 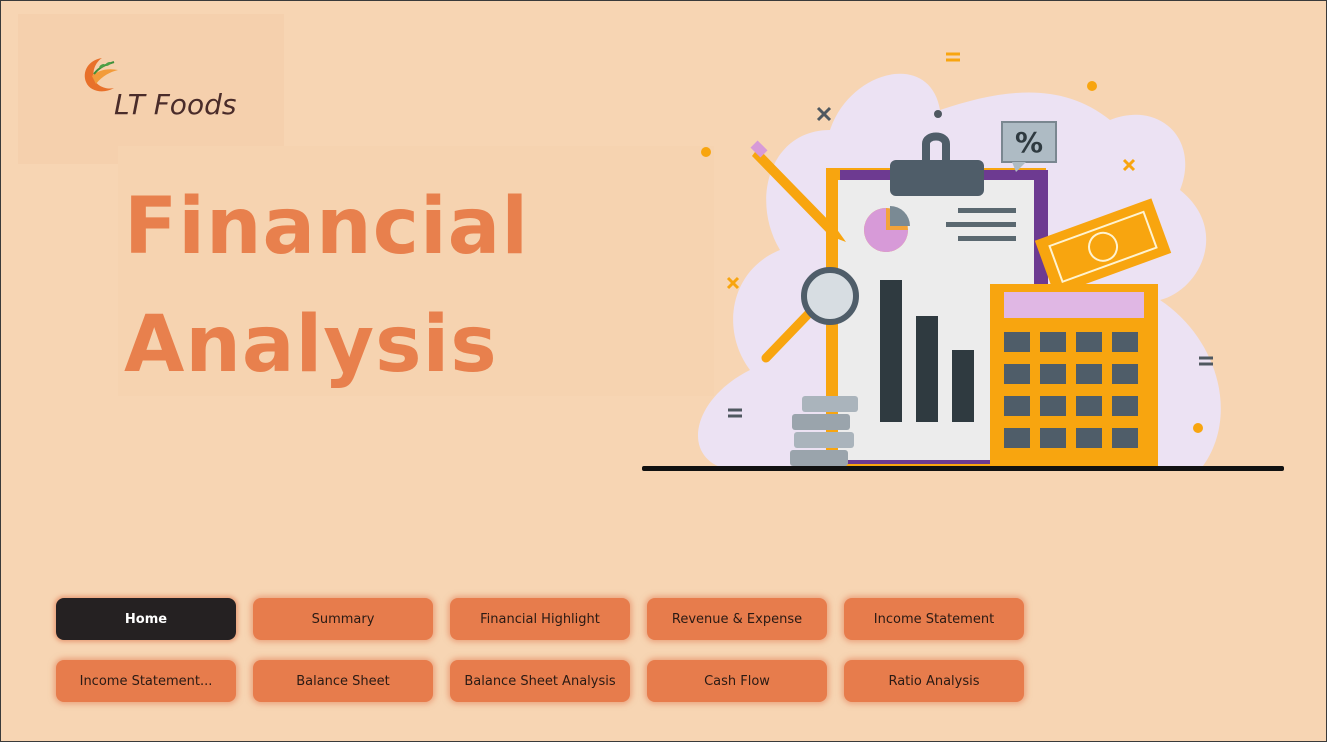 What do you see at coordinates (934, 681) in the screenshot?
I see `nav-ratio-analysis-button: Ratio Analysis` at bounding box center [934, 681].